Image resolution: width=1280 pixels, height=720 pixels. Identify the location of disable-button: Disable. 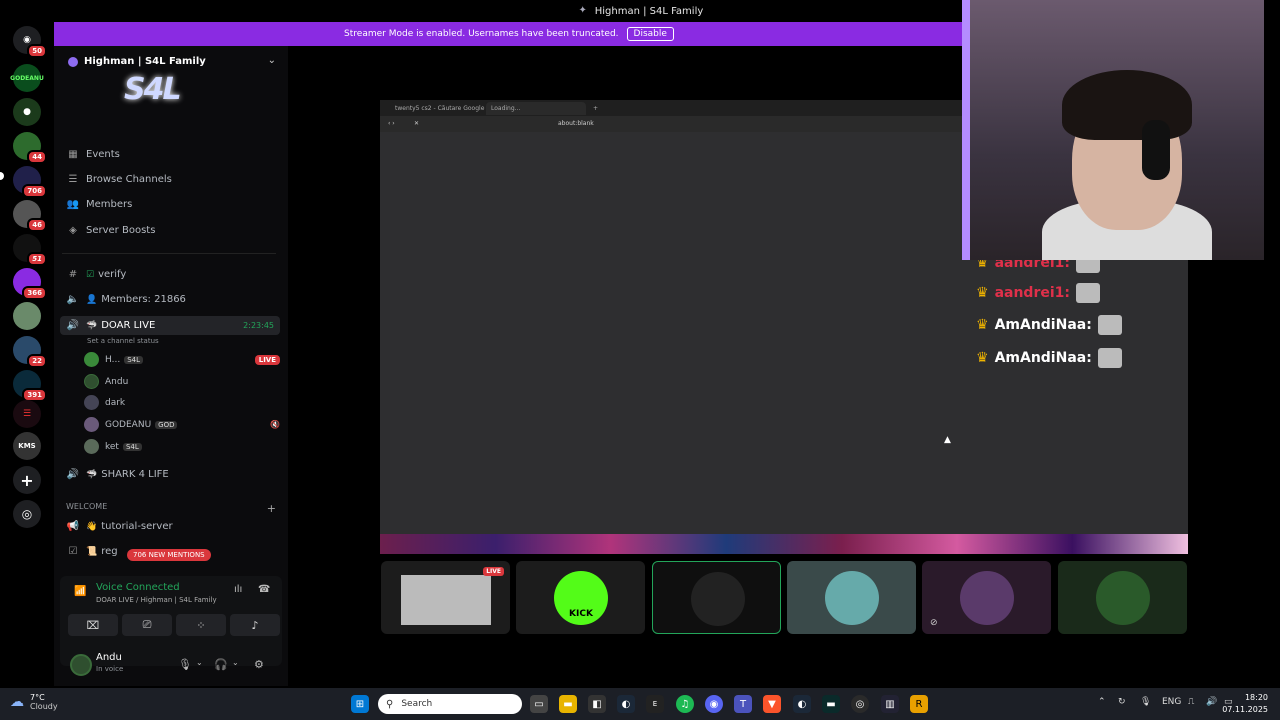
(650, 34).